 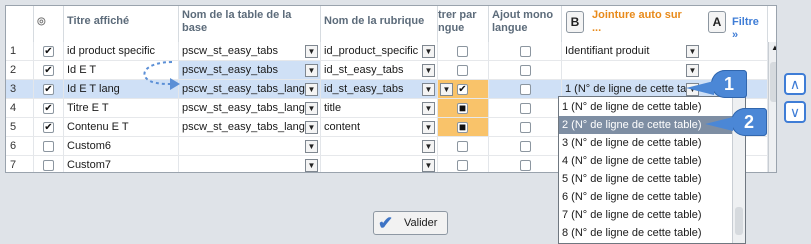 I want to click on dropdown-option: 8 (N° de ligne de cette table), so click(x=646, y=233).